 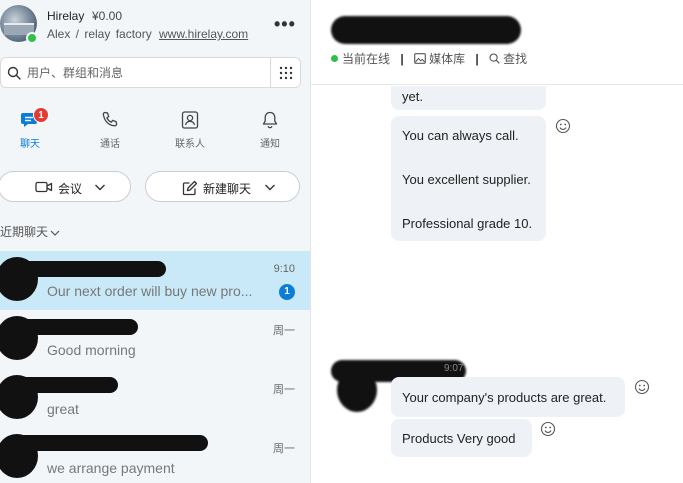 I want to click on presence-status: 当前在线, so click(x=366, y=59).